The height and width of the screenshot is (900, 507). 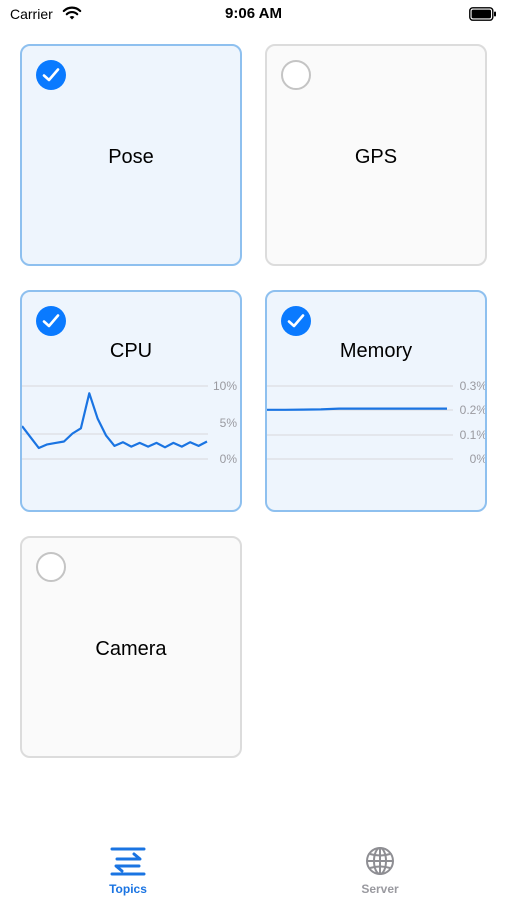 What do you see at coordinates (472, 386) in the screenshot?
I see `chart-tick-label: 0.3%` at bounding box center [472, 386].